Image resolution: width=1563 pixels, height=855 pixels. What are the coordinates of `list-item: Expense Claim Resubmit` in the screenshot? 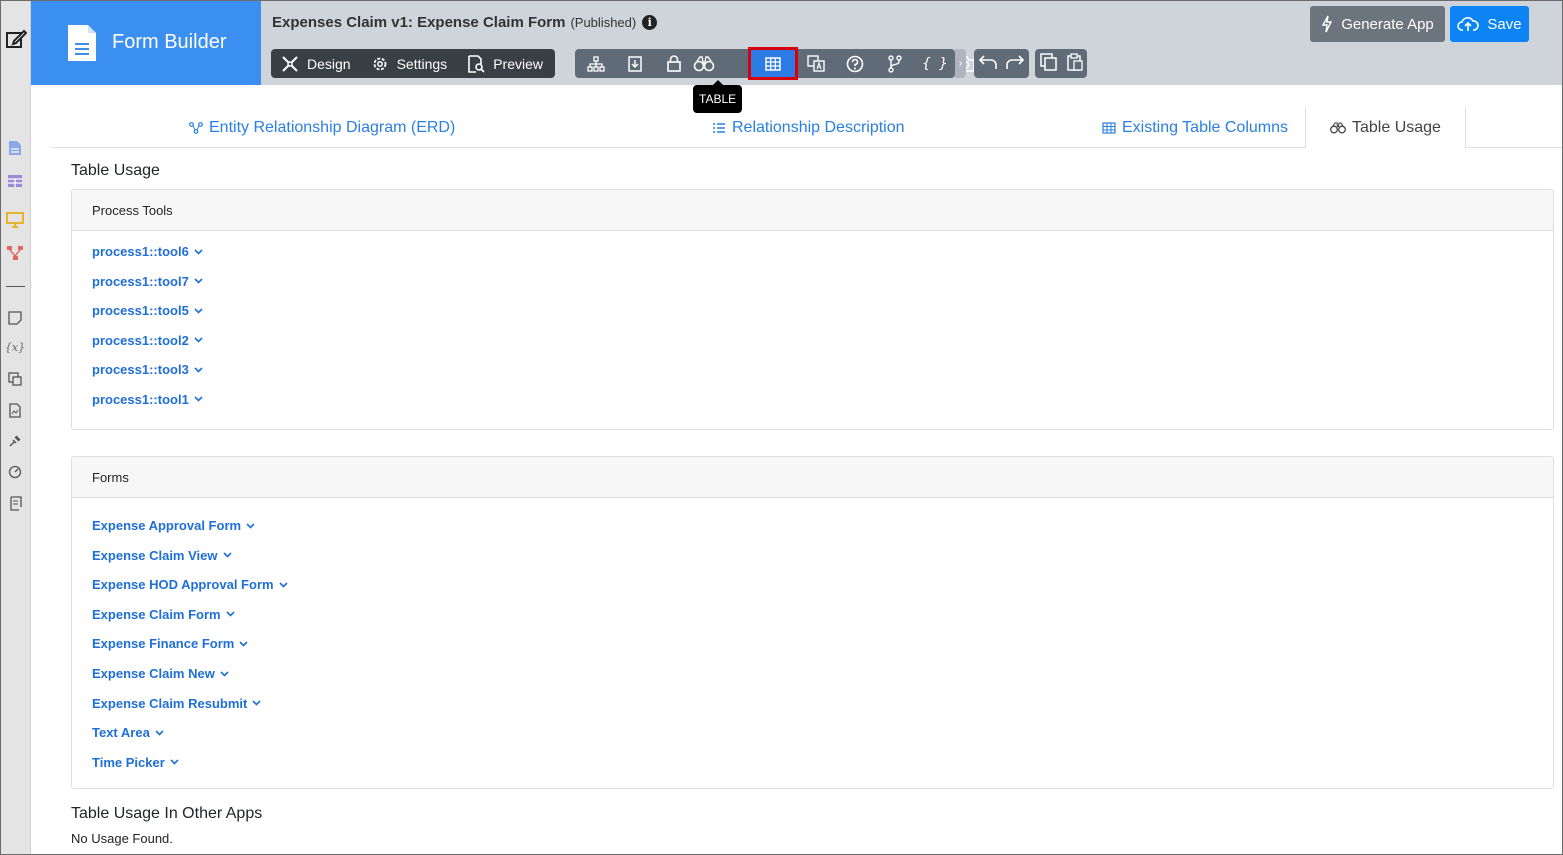 It's located at (176, 703).